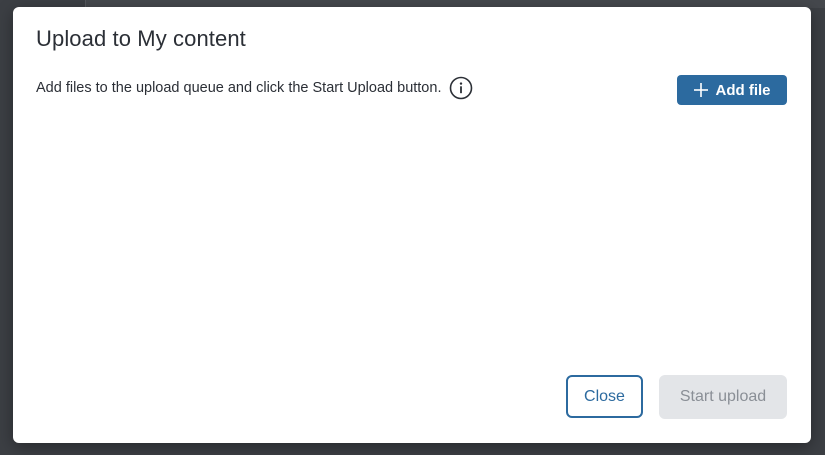  Describe the element at coordinates (723, 397) in the screenshot. I see `start-upload-button: Start upload` at that location.